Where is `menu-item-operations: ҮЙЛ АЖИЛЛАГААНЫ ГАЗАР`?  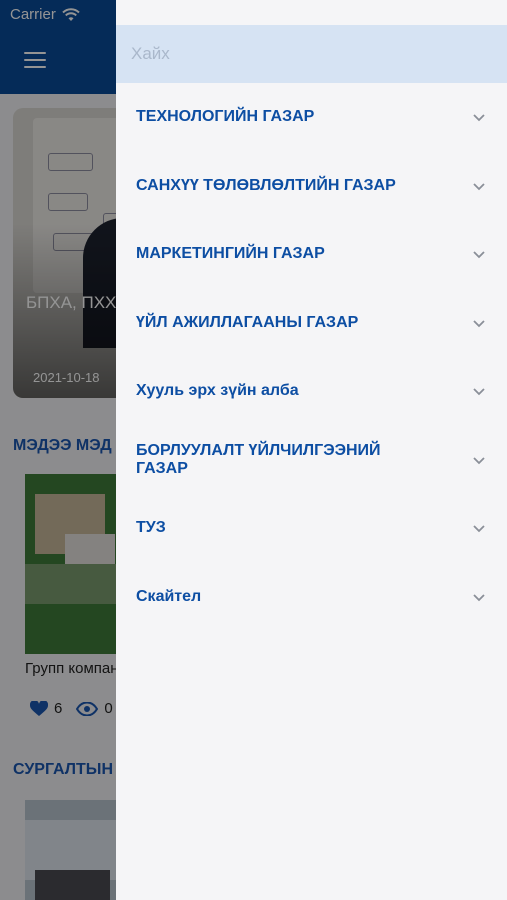
menu-item-operations: ҮЙЛ АЖИЛЛАГААНЫ ГАЗАР is located at coordinates (311, 323).